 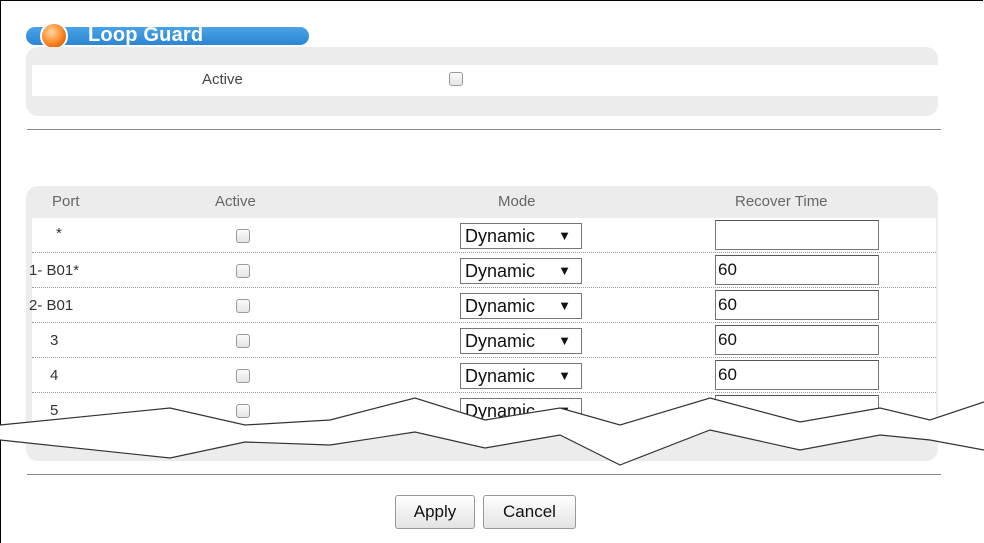 I want to click on port-cell: 3, so click(x=54, y=340).